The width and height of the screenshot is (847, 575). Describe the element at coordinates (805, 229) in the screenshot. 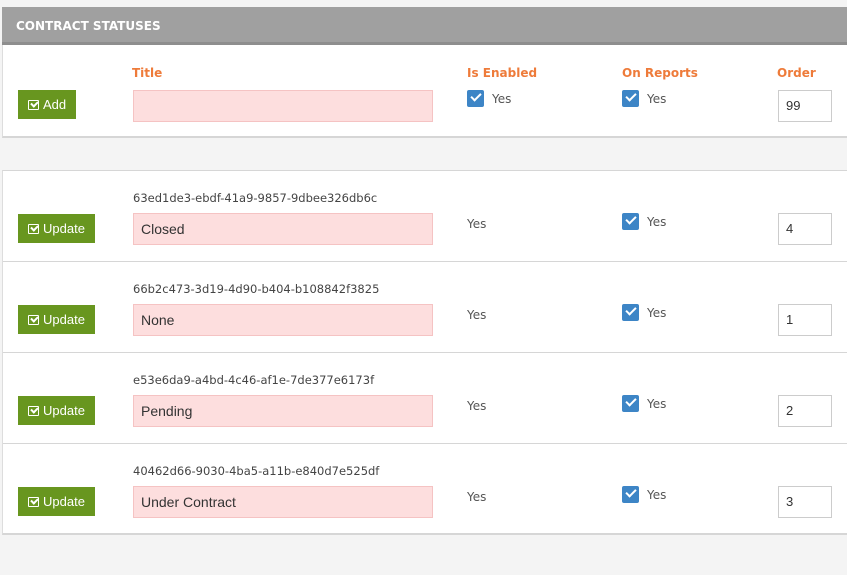

I see `order-input: 4` at that location.